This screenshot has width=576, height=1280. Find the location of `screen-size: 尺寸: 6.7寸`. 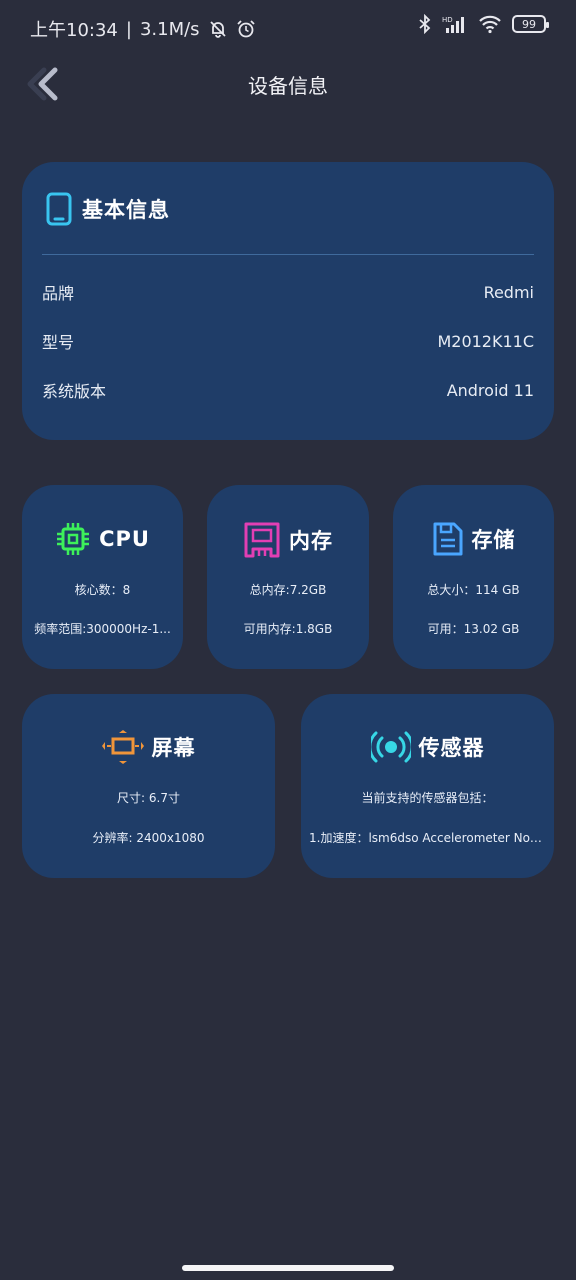

screen-size: 尺寸: 6.7寸 is located at coordinates (148, 798).